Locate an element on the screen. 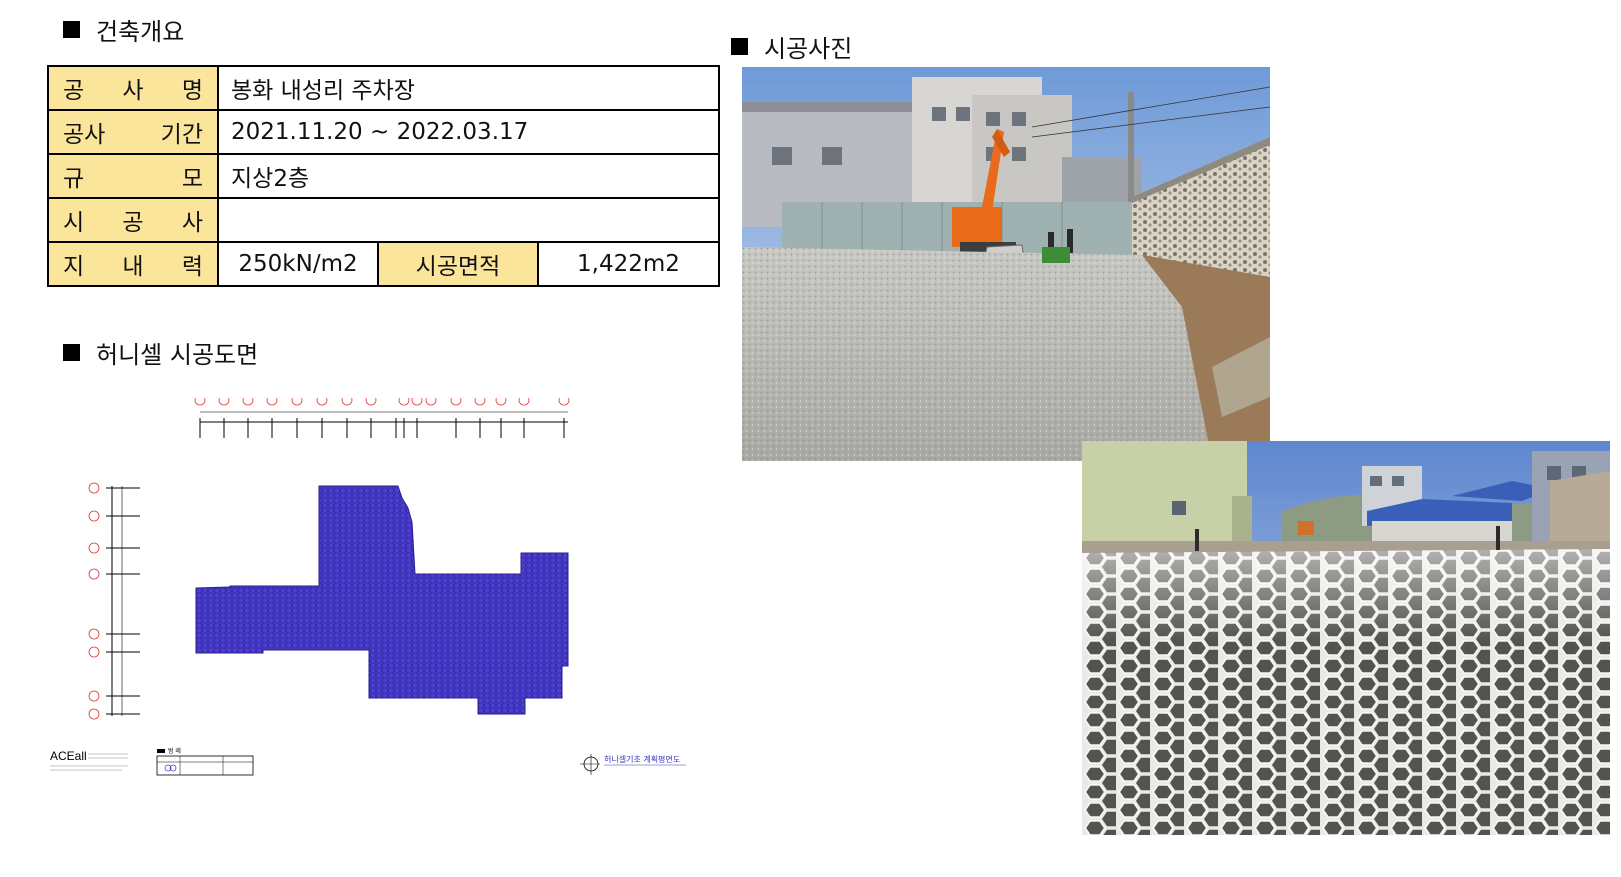 This screenshot has height=877, width=1621. honeycell-area-shape is located at coordinates (382, 600).